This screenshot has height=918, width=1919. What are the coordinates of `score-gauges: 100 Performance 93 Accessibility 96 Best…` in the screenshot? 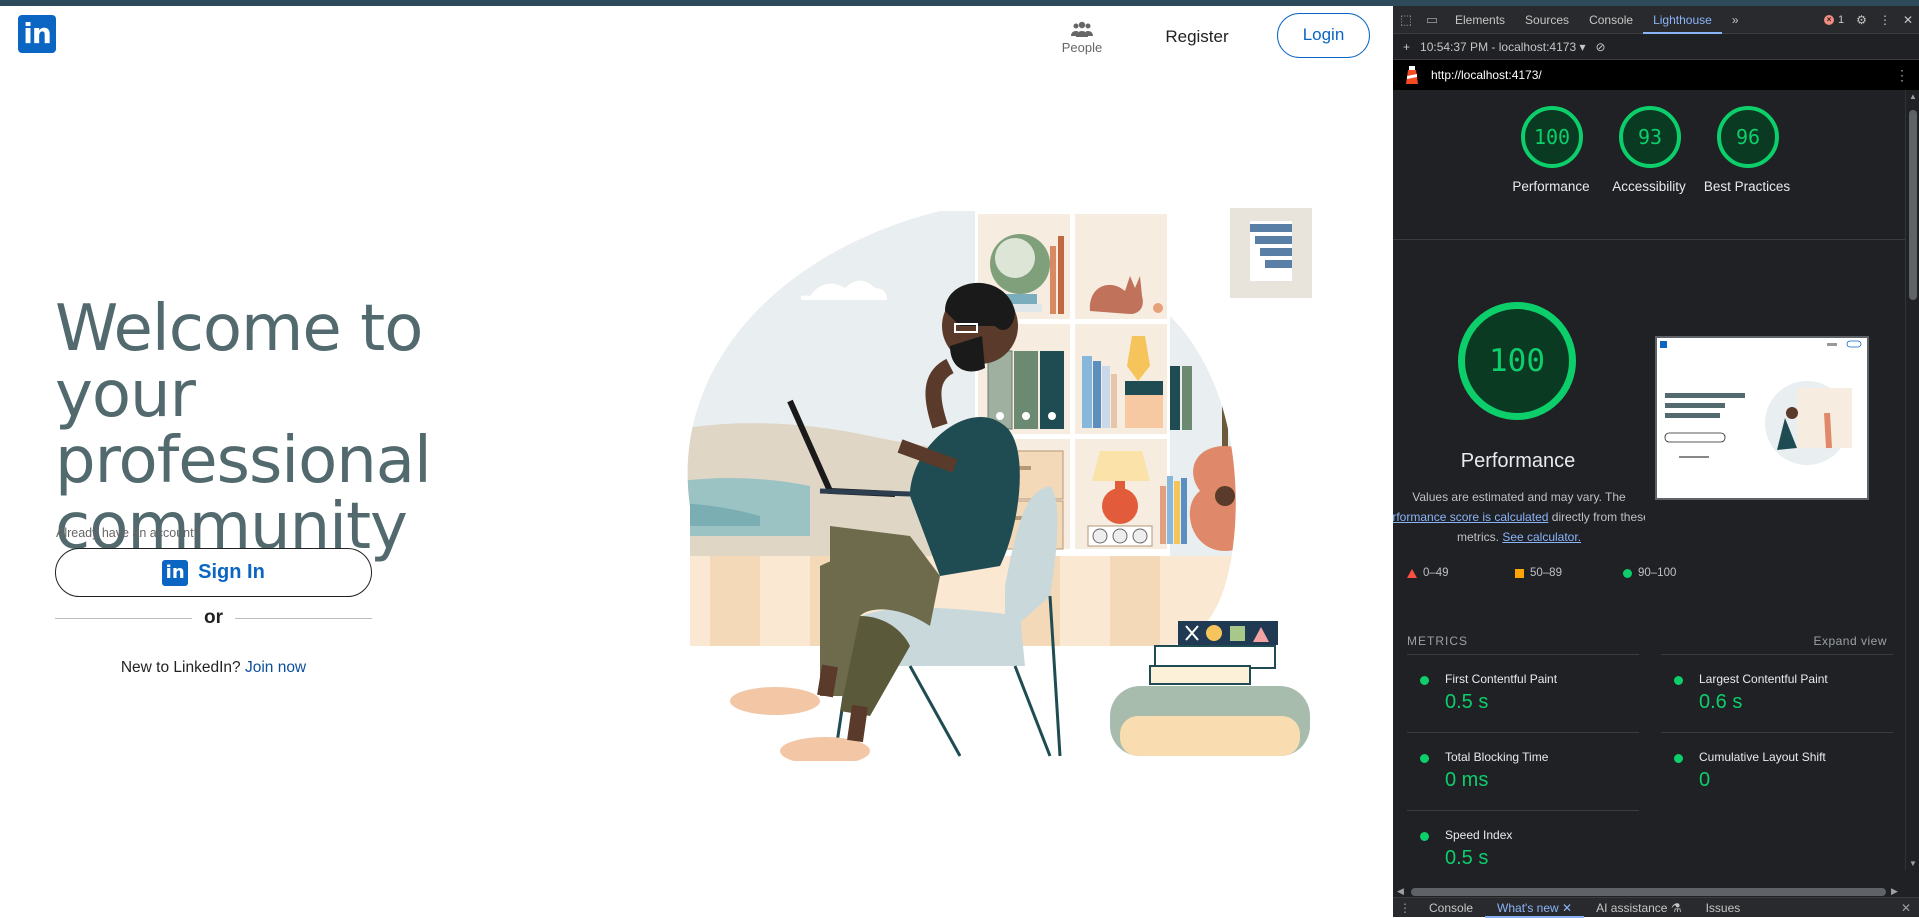 It's located at (1649, 165).